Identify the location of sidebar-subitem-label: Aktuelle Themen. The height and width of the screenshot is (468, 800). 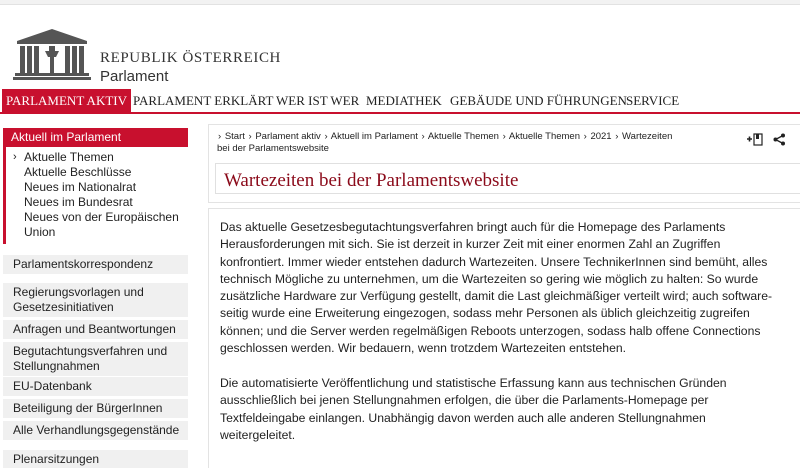
(69, 157).